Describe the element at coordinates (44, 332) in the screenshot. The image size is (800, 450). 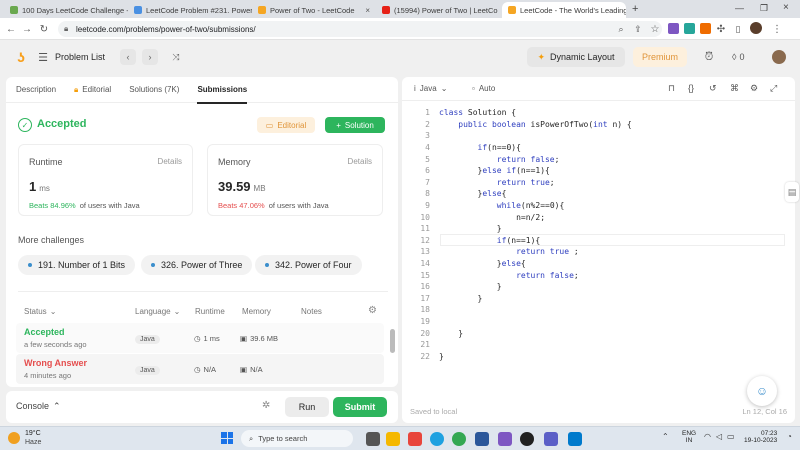
I see `row-status: Accepted` at that location.